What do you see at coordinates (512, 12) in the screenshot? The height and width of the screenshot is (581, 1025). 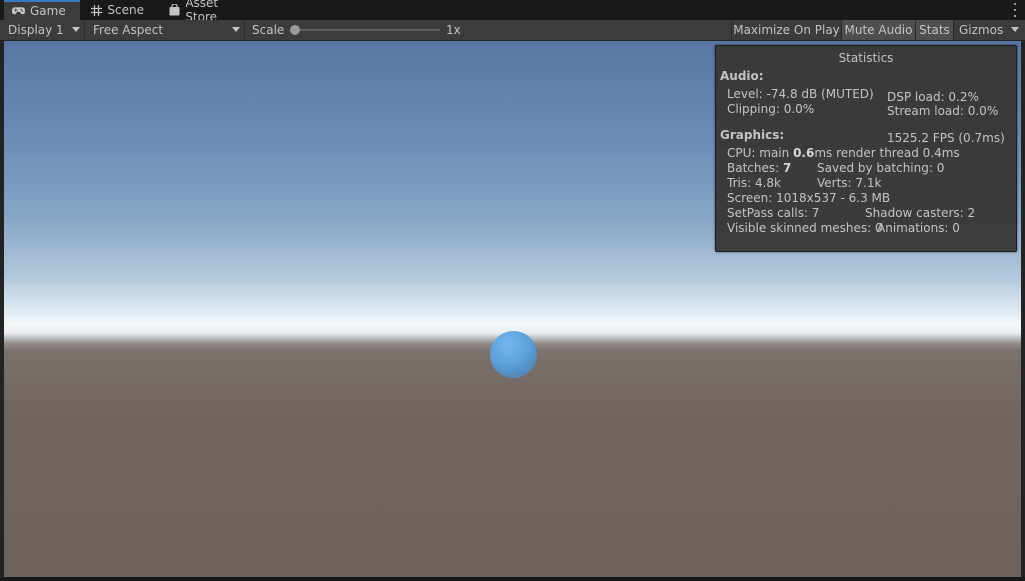 I see `window-tab-bar: Game Scene Asset Store` at bounding box center [512, 12].